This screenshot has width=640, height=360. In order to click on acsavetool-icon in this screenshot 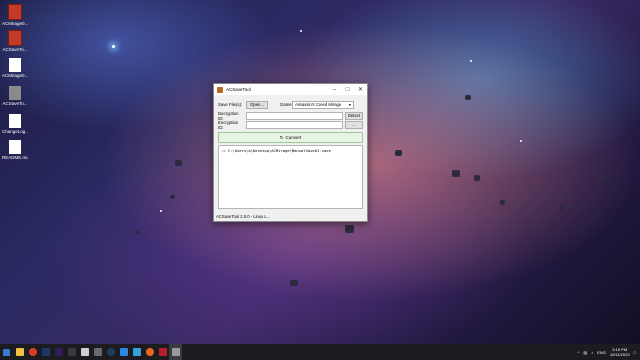, I will do `click(175, 352)`.